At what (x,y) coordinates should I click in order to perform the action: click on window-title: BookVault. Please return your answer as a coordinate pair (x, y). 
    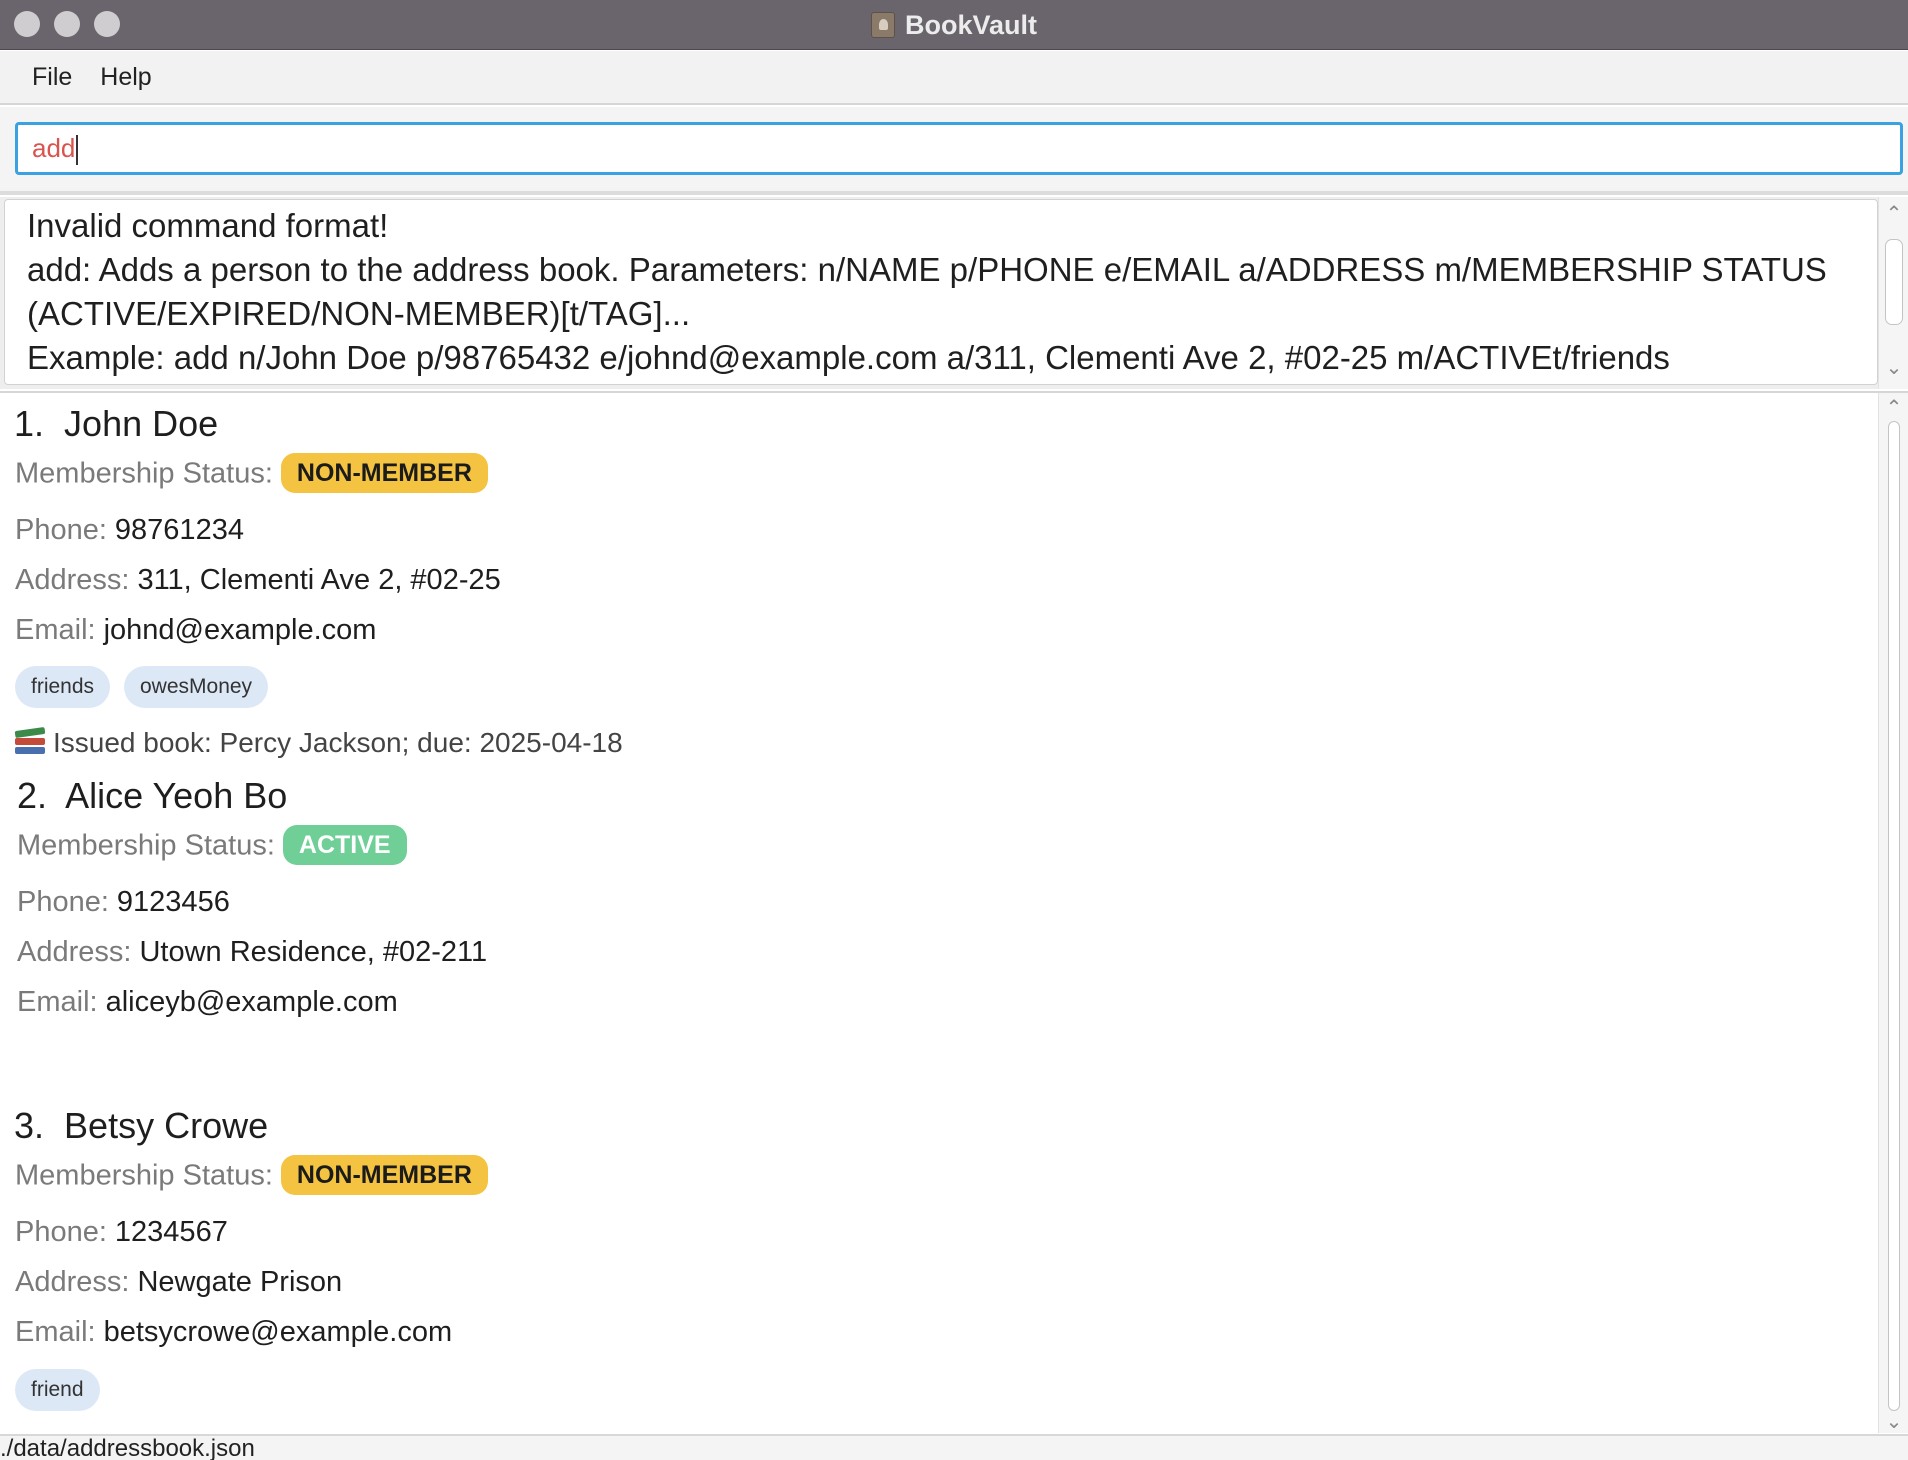
    Looking at the image, I should click on (954, 25).